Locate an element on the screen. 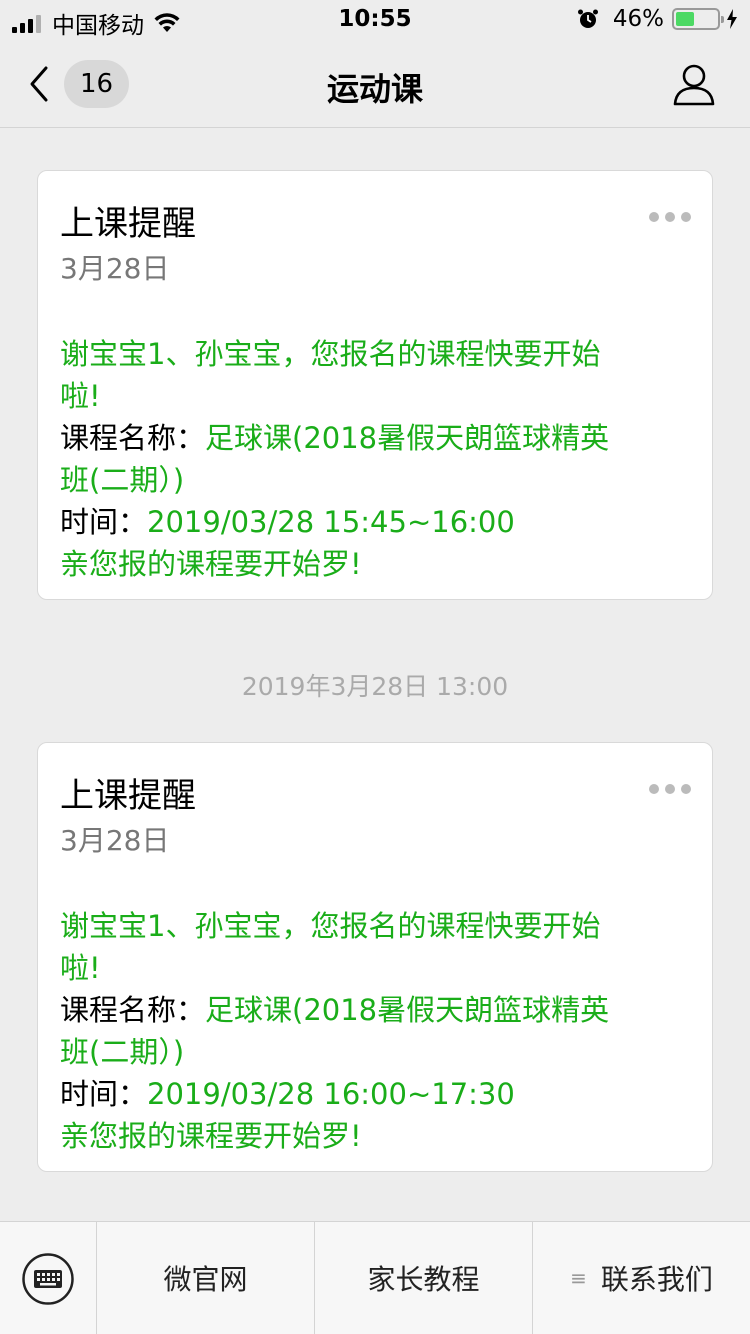 The width and height of the screenshot is (750, 1334). message-timestamp: 2019年3月28日 13:00 is located at coordinates (375, 686).